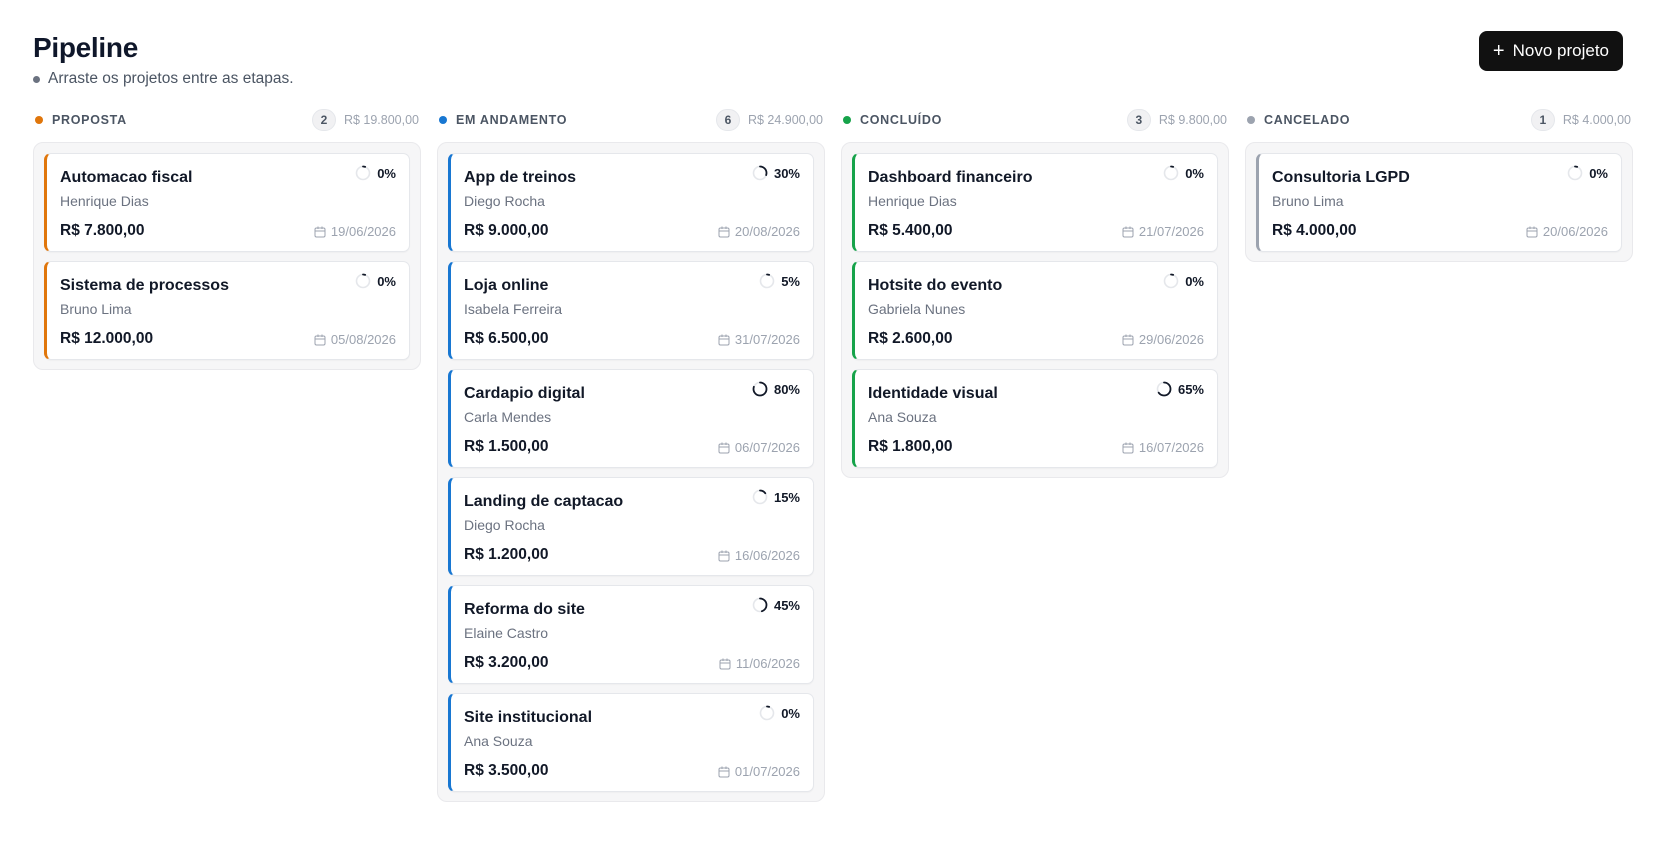 The image size is (1653, 868). Describe the element at coordinates (910, 338) in the screenshot. I see `card-value: R$ 2.600,00` at that location.